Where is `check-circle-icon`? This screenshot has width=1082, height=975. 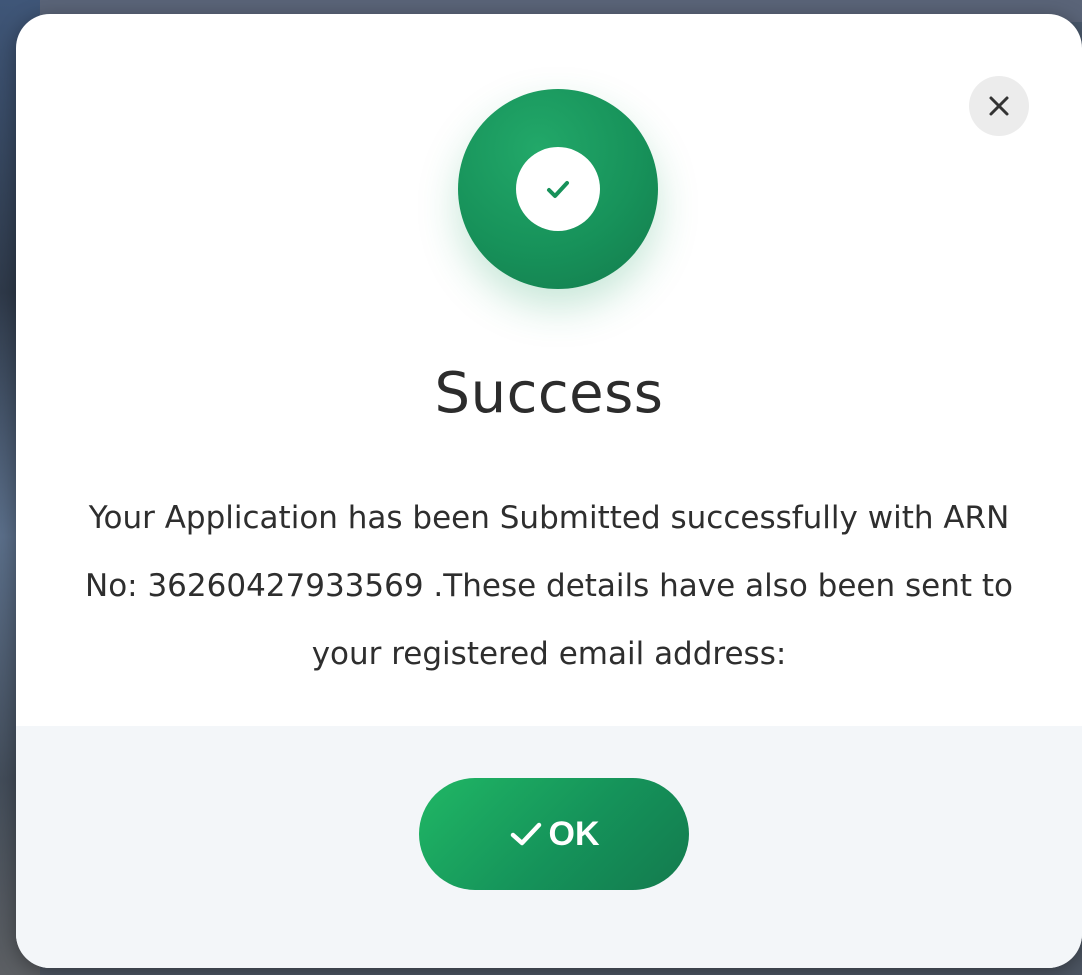 check-circle-icon is located at coordinates (558, 189).